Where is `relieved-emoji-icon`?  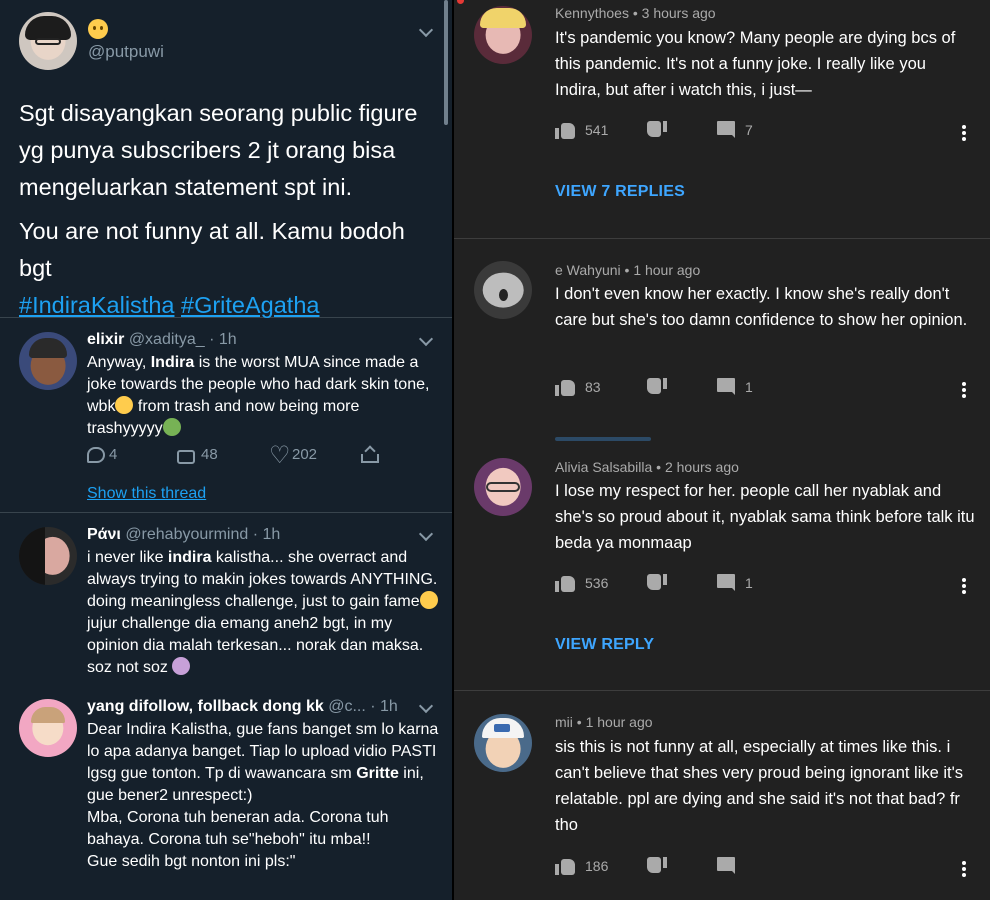
relieved-emoji-icon is located at coordinates (124, 405).